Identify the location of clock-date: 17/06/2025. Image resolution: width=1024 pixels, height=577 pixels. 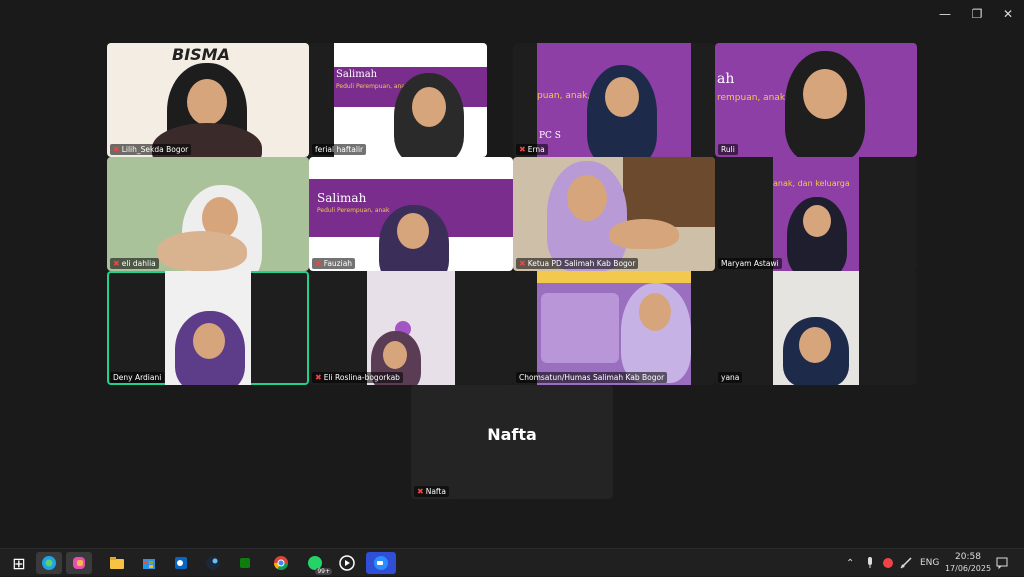
(968, 568).